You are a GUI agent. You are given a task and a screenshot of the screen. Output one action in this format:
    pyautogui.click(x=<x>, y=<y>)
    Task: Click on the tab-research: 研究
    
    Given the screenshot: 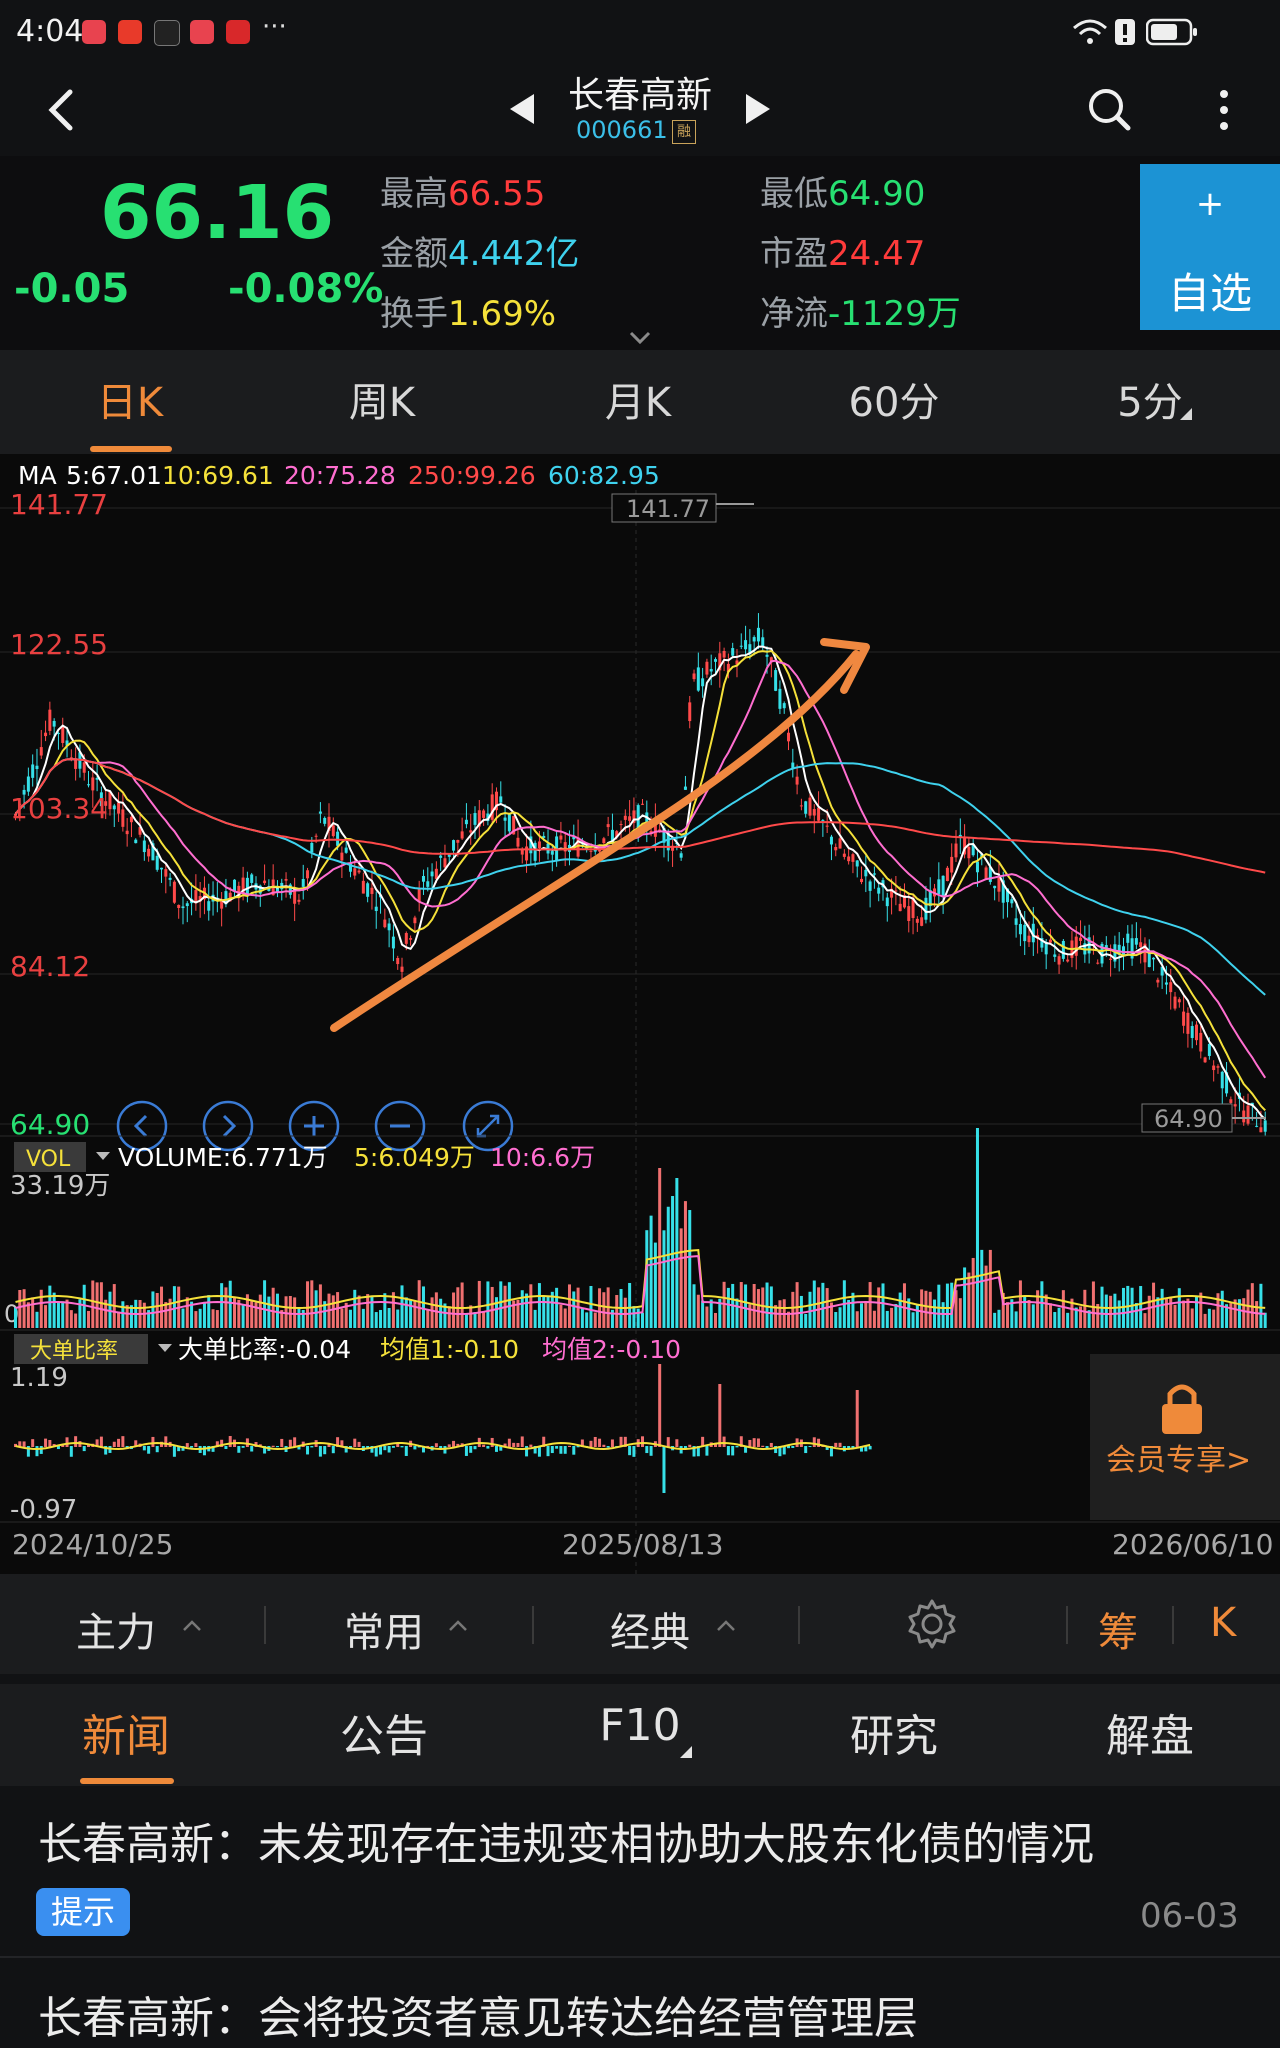 What is the action you would take?
    pyautogui.click(x=894, y=1732)
    